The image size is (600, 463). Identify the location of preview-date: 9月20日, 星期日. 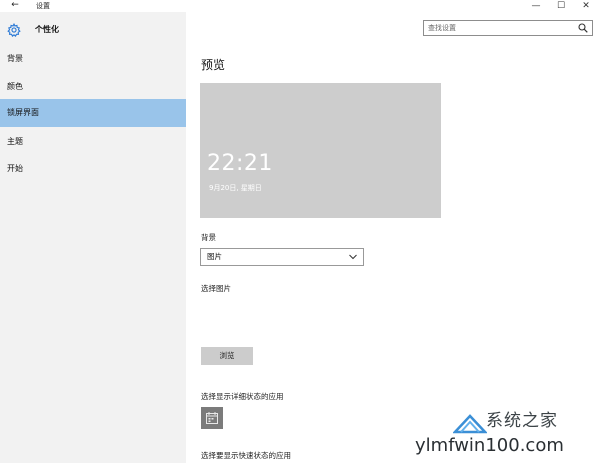
(235, 188).